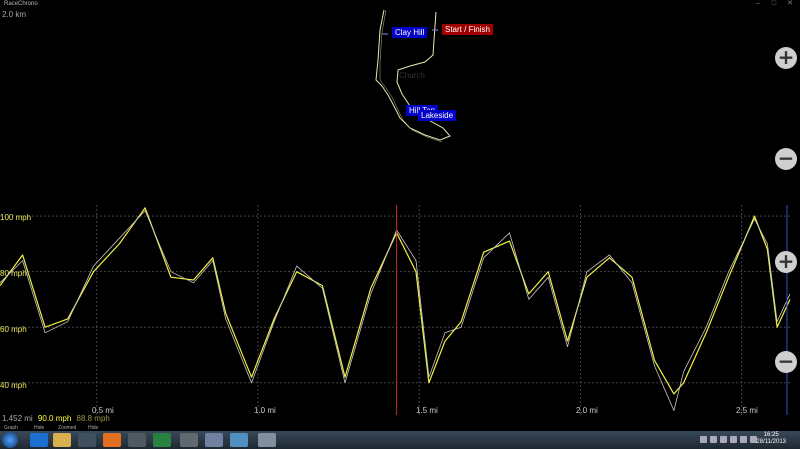 The height and width of the screenshot is (449, 800). I want to click on readout-speed-primary: 90.0 mph, so click(54, 418).